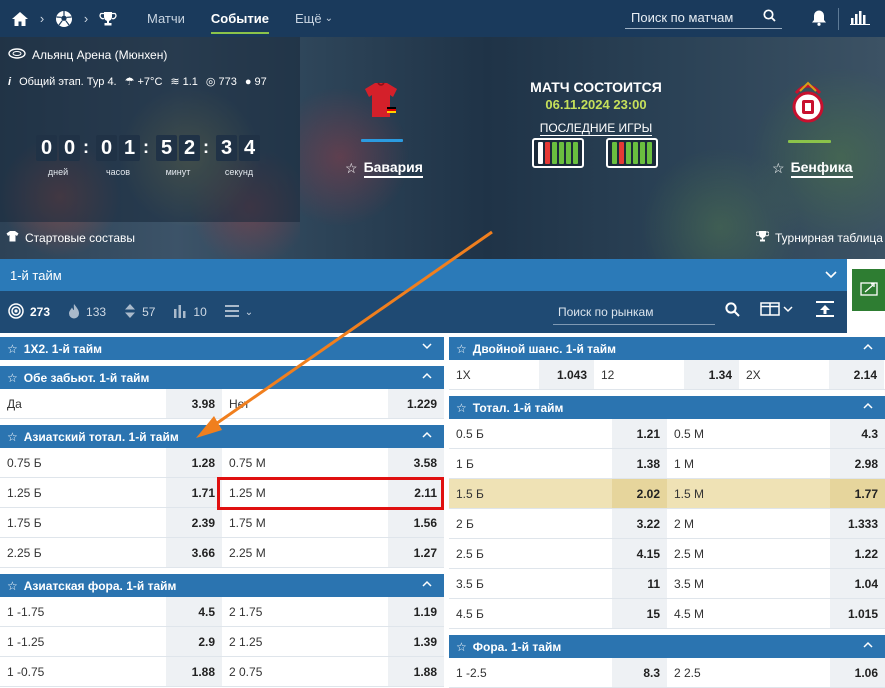 This screenshot has height=688, width=885. What do you see at coordinates (811, 374) in the screenshot?
I see `odds-cell: 2X 2.14` at bounding box center [811, 374].